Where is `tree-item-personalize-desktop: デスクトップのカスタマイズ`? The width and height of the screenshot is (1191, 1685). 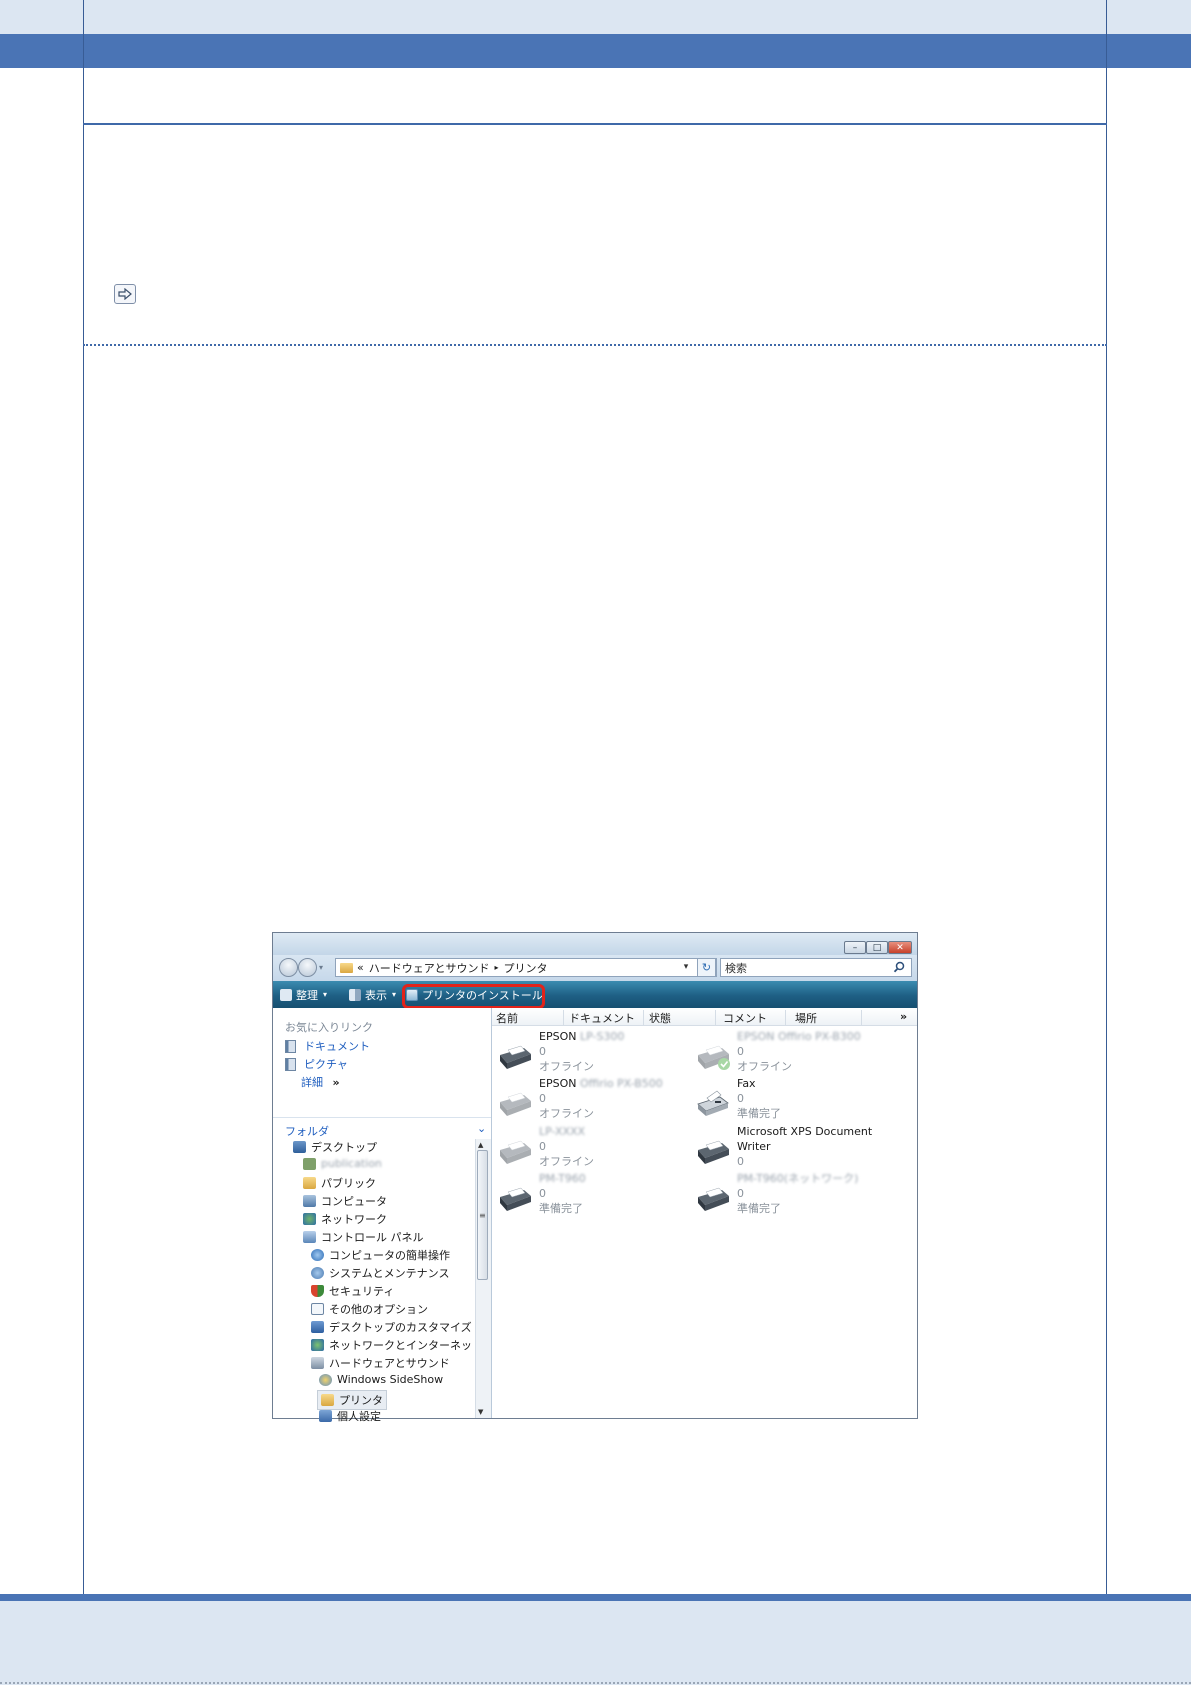 tree-item-personalize-desktop: デスクトップのカスタマイズ is located at coordinates (391, 1327).